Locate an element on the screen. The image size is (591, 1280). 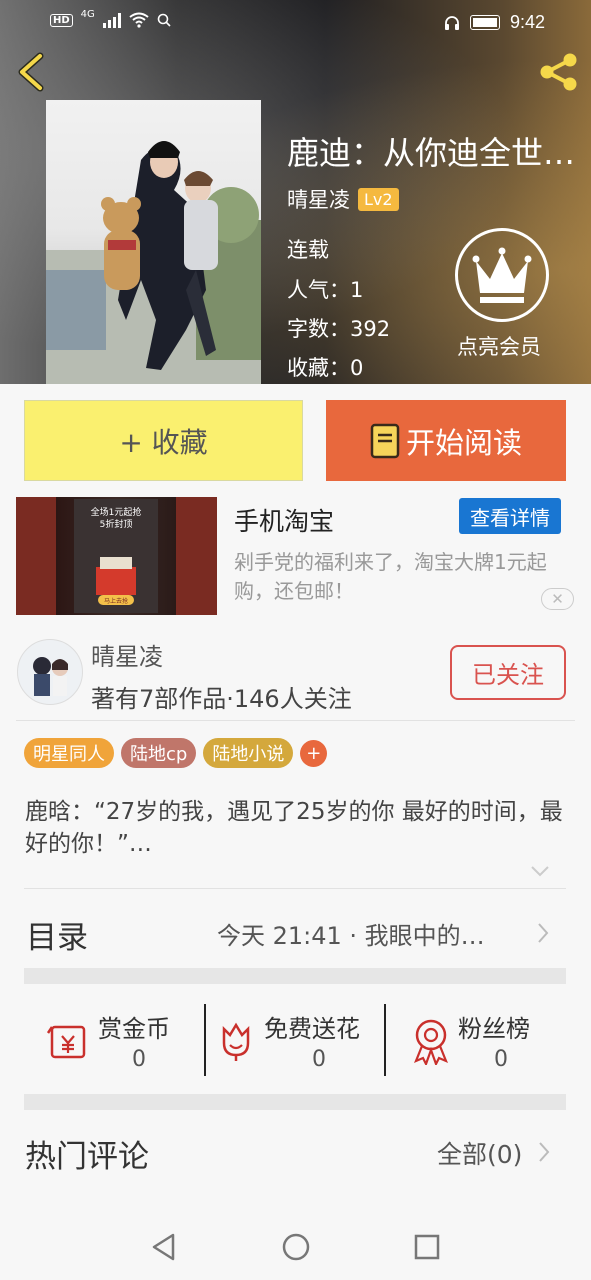
hd-indicator: HD is located at coordinates (61, 20).